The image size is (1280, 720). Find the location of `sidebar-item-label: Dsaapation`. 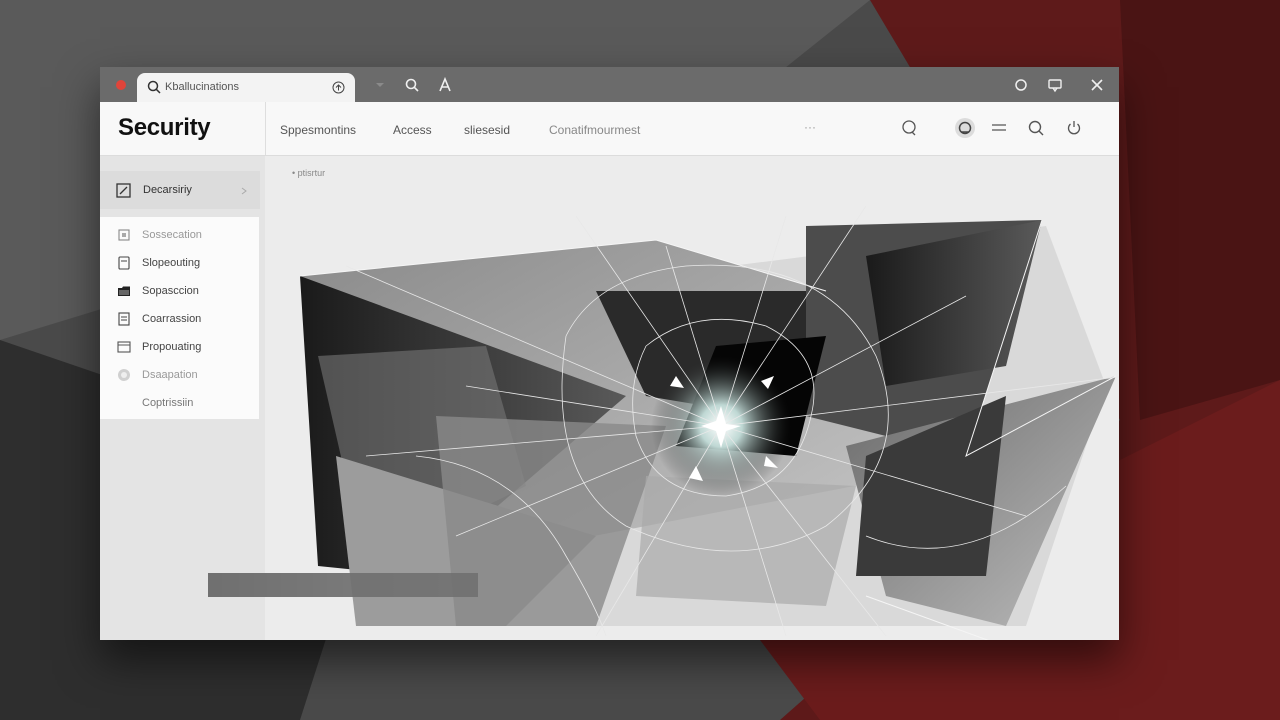

sidebar-item-label: Dsaapation is located at coordinates (170, 375).